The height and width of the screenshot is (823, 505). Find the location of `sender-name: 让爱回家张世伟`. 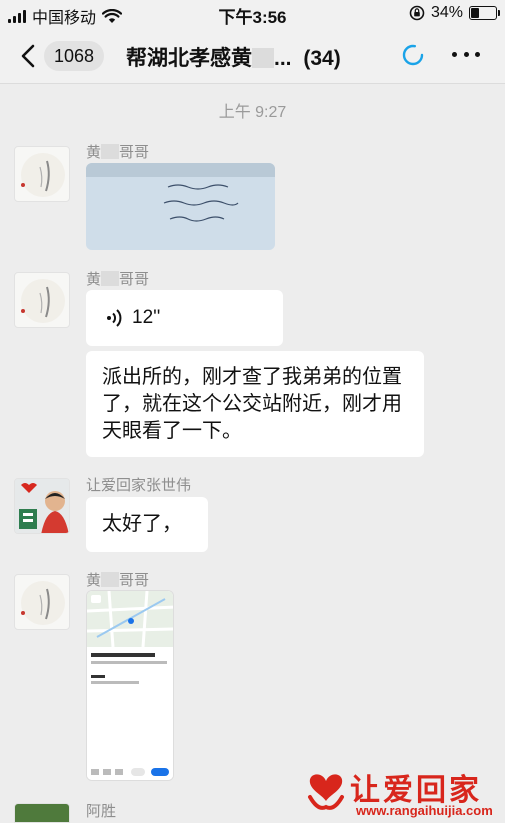

sender-name: 让爱回家张世伟 is located at coordinates (139, 485).